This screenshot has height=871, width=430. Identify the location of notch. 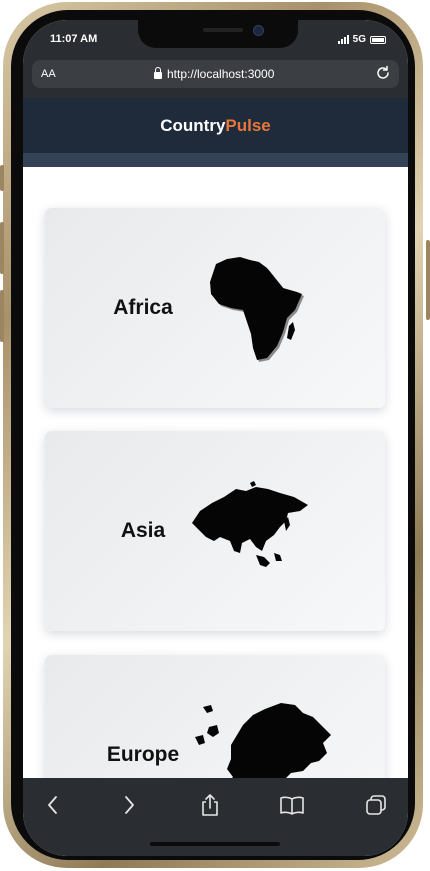
(218, 34).